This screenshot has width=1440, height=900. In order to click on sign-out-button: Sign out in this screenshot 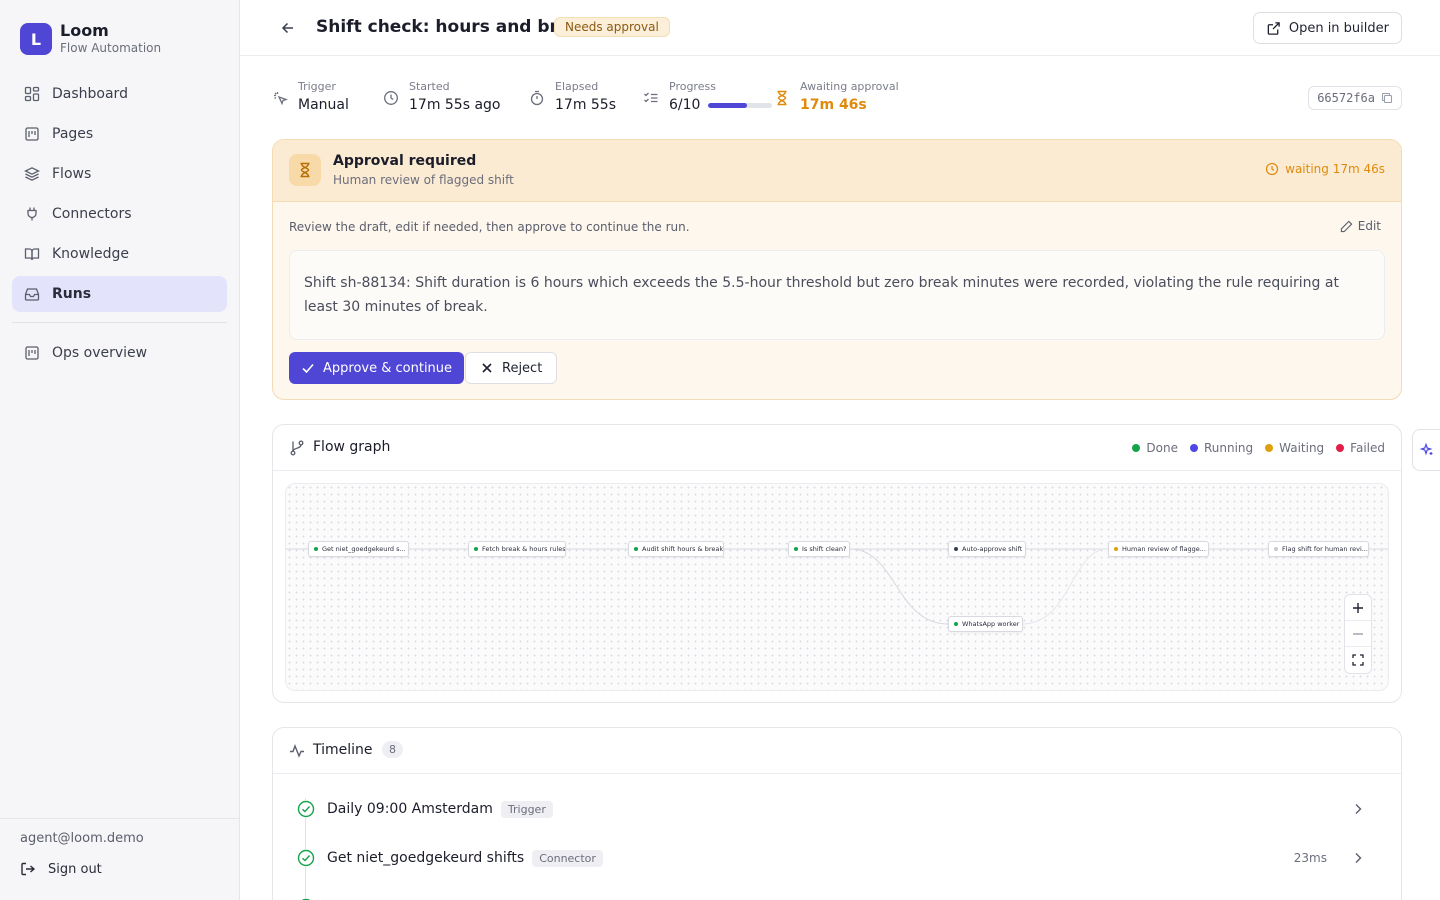, I will do `click(61, 869)`.